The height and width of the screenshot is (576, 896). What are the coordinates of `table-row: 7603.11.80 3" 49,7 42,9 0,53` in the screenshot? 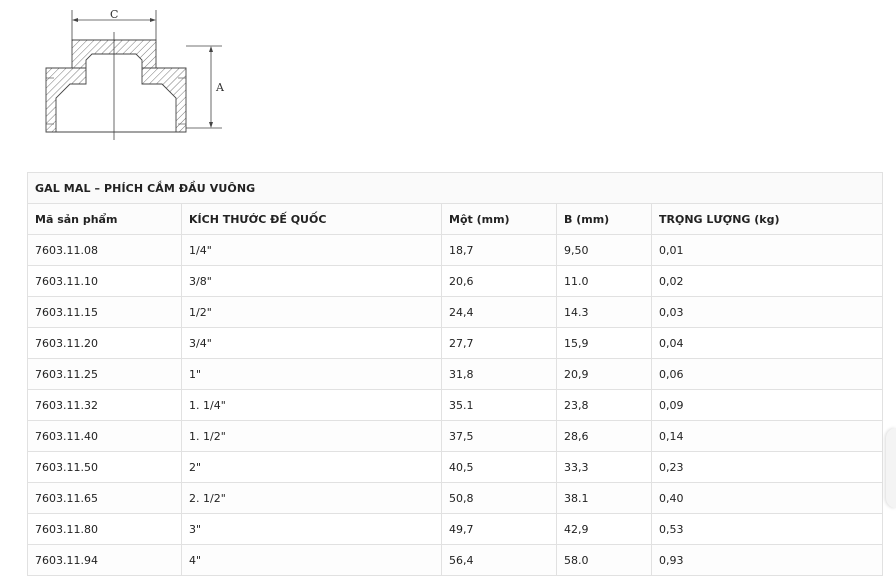 It's located at (455, 529).